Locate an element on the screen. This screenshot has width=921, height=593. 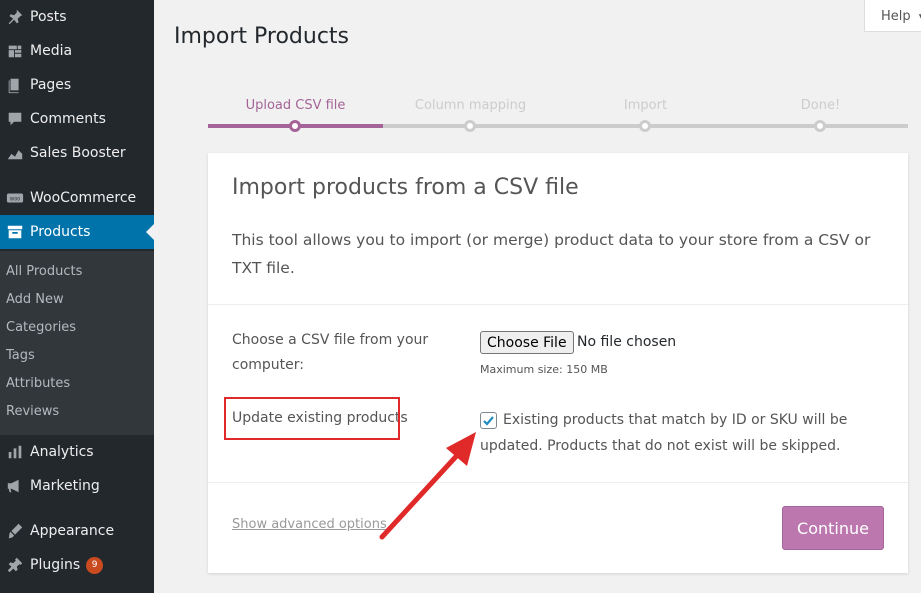
menu-item-woocommerce: W00 WooCommerce is located at coordinates (77, 198).